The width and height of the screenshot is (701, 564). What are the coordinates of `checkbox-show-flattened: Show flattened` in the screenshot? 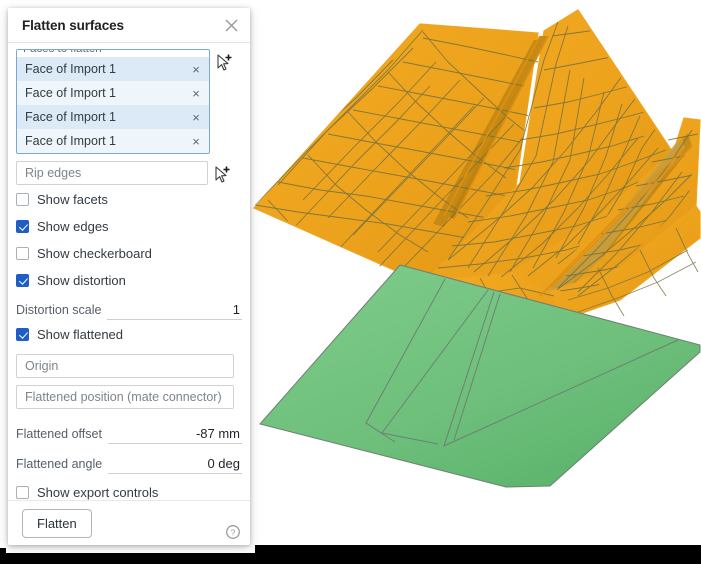 It's located at (129, 334).